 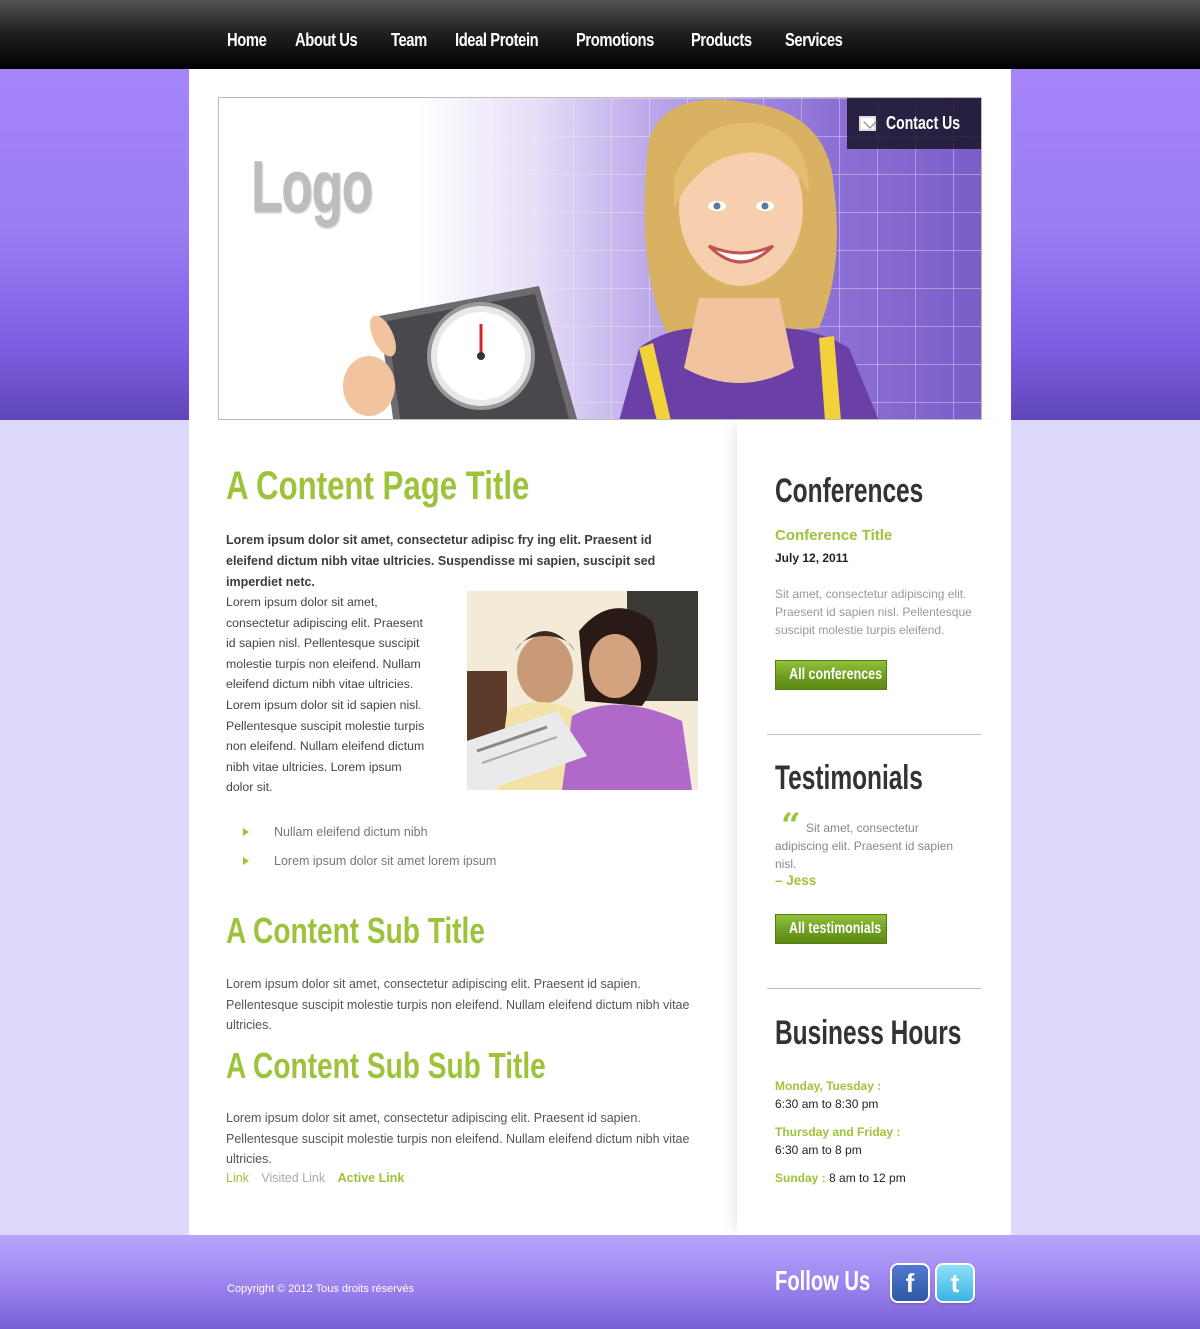 What do you see at coordinates (355, 930) in the screenshot?
I see `content-subtitle: A Content Sub Title` at bounding box center [355, 930].